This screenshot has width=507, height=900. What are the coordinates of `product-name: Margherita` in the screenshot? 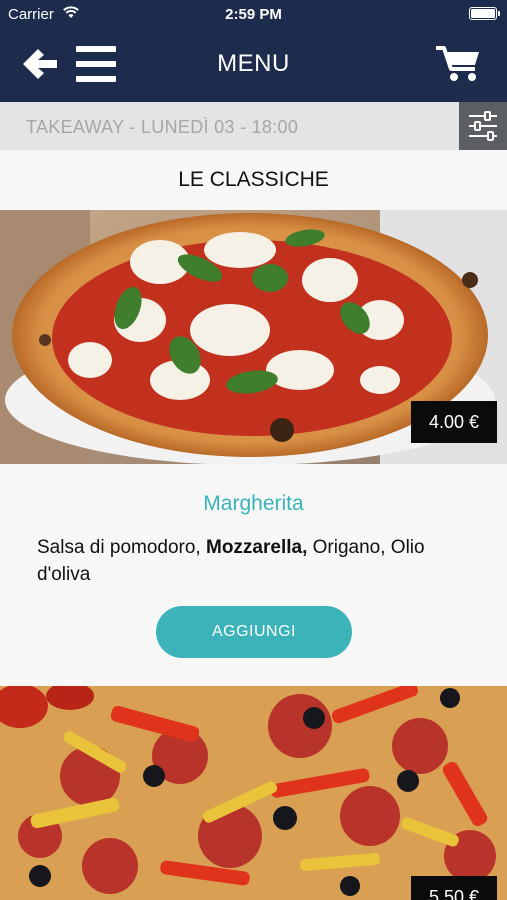 It's located at (253, 504).